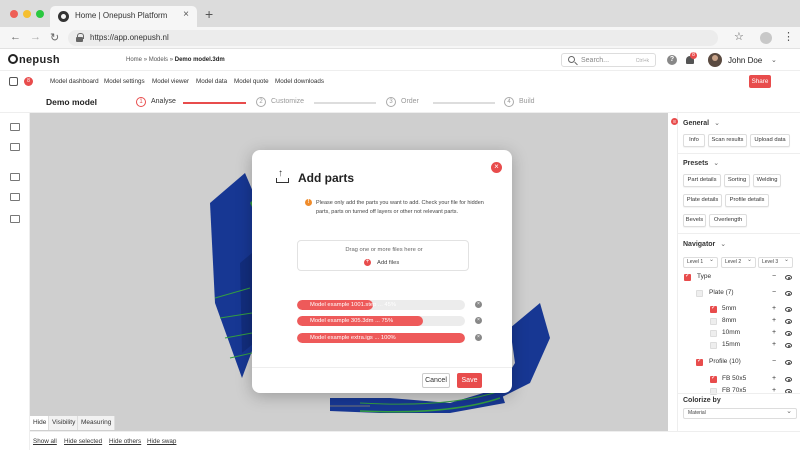  Describe the element at coordinates (393, 38) in the screenshot. I see `url-field: https://app.onepush.nl` at that location.